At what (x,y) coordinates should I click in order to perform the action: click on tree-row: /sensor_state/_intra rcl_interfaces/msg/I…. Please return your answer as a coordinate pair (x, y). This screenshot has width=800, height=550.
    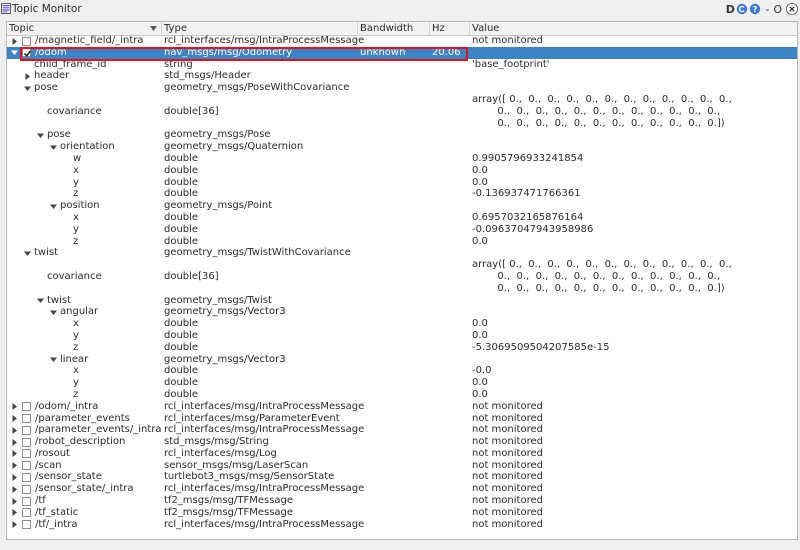
    Looking at the image, I should click on (402, 489).